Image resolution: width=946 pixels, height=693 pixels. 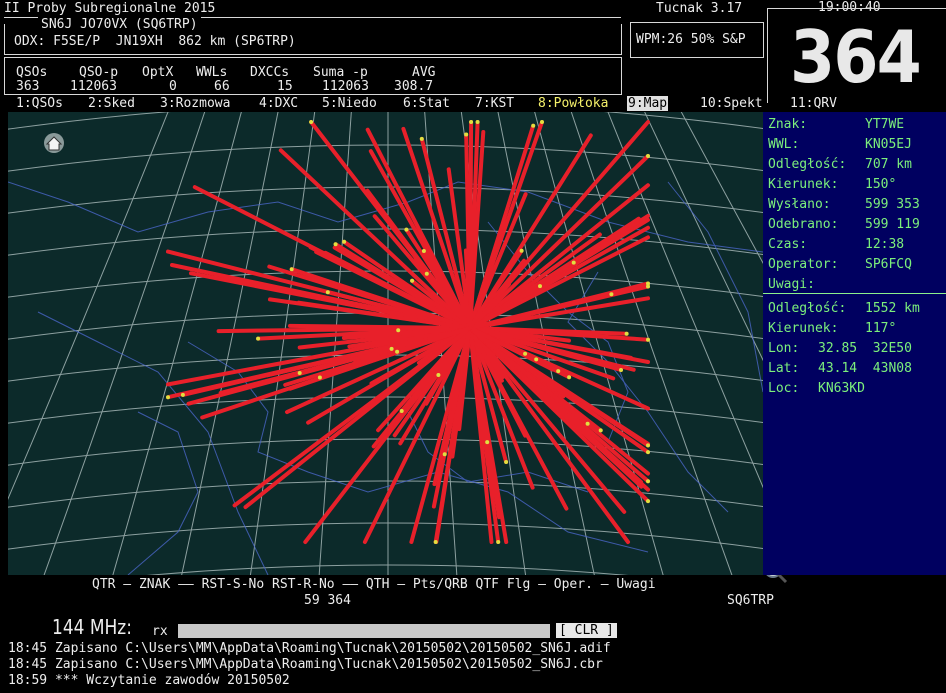 I want to click on tab-rozmowa: 3:Rozmowa, so click(x=195, y=103).